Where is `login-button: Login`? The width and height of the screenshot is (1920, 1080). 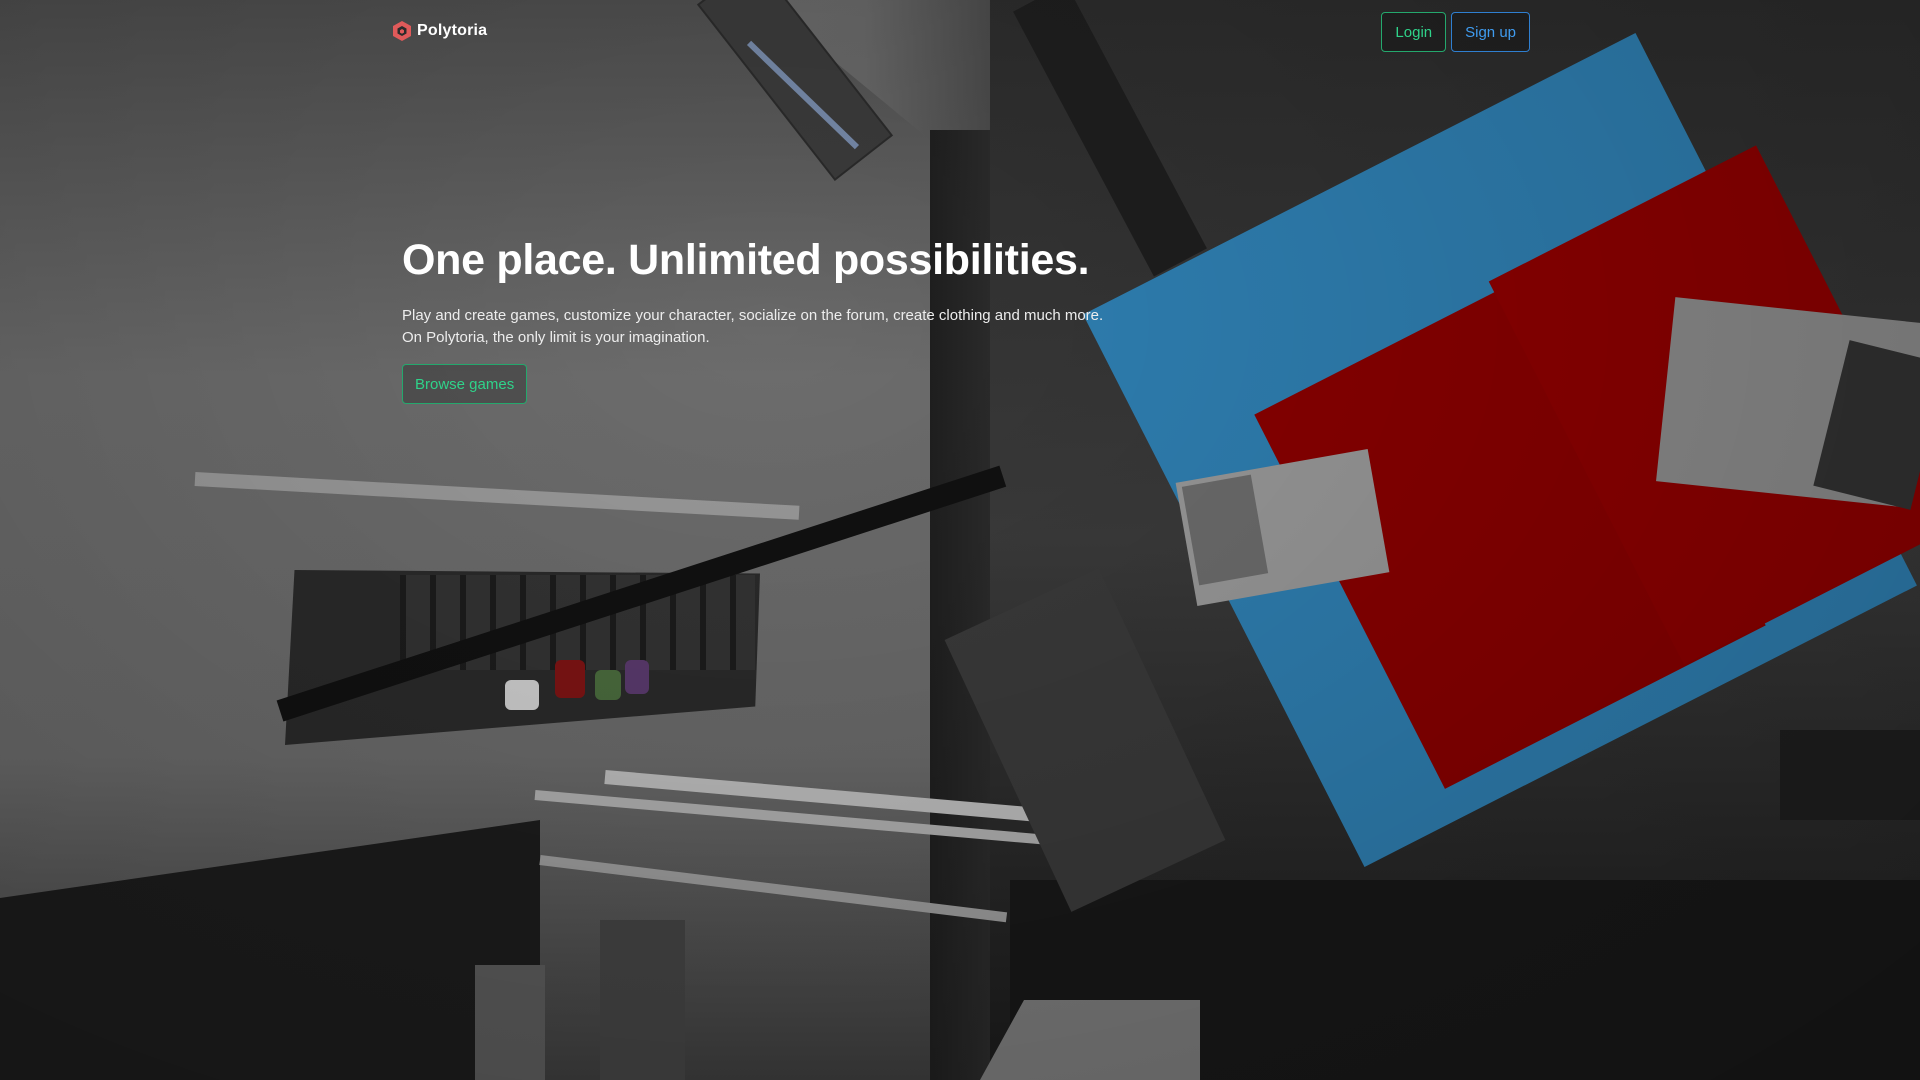 login-button: Login is located at coordinates (1414, 32).